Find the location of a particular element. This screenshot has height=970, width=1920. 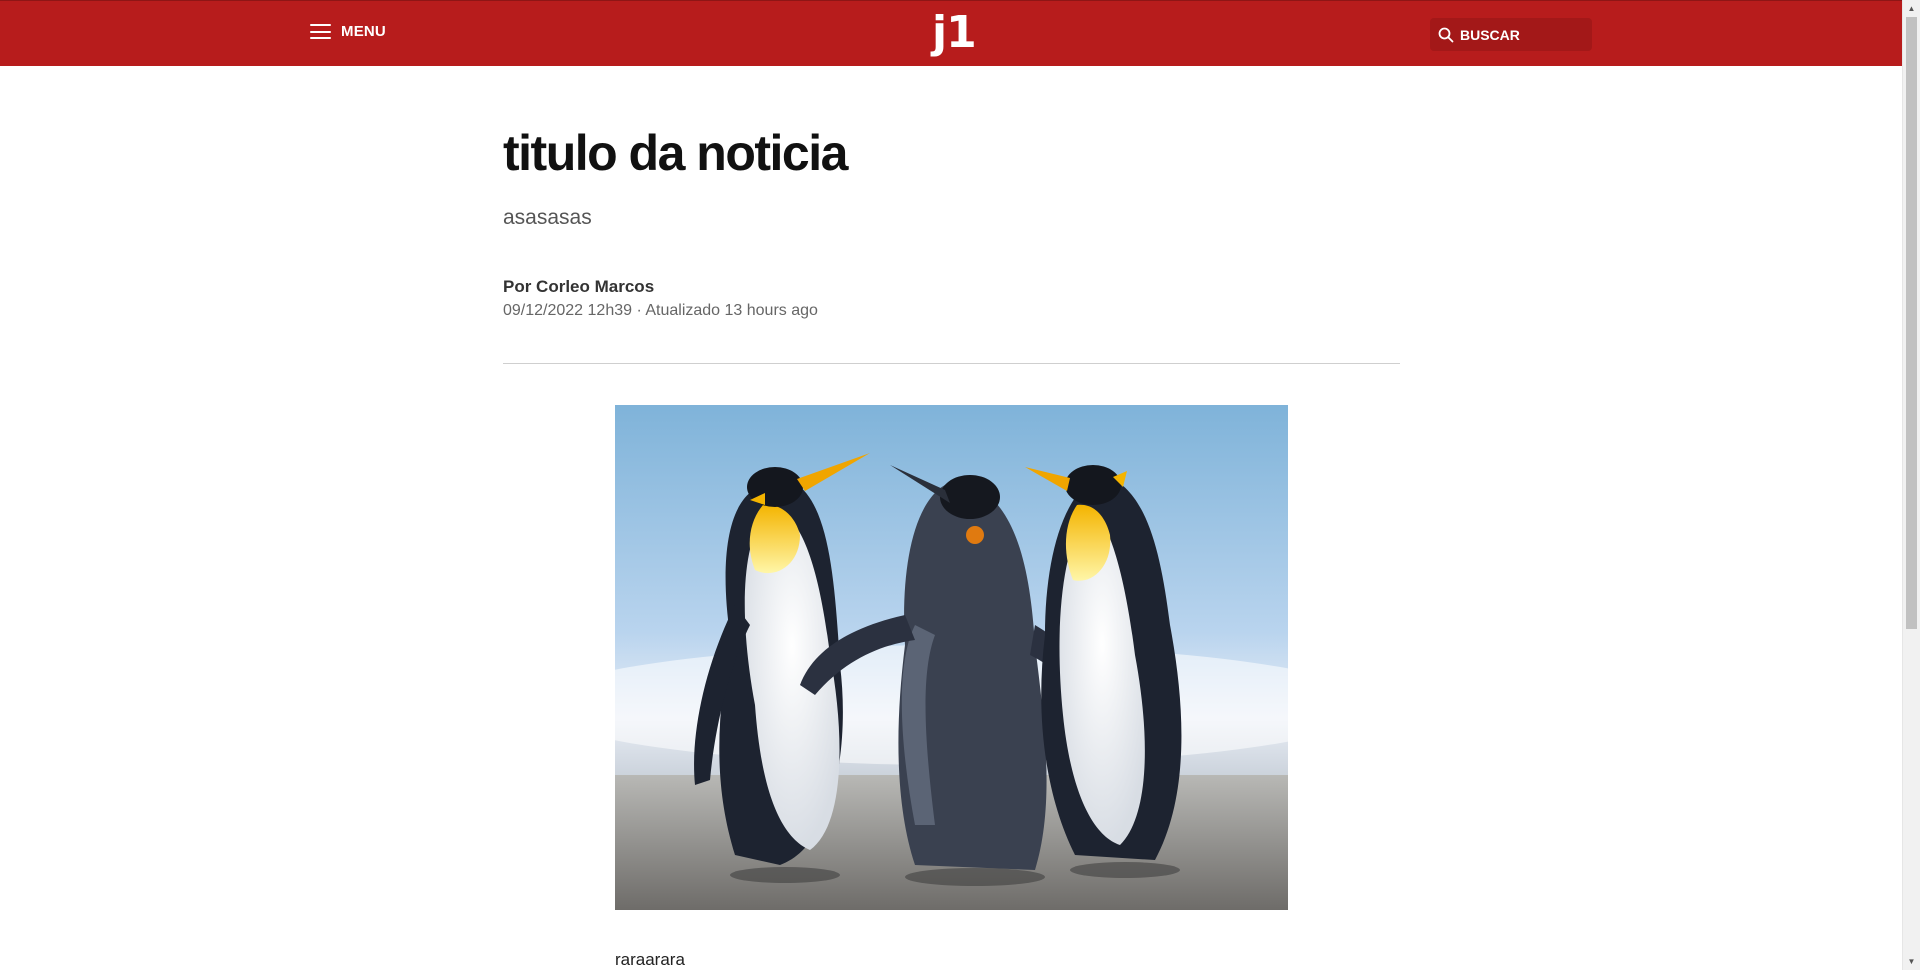

divider is located at coordinates (951, 363).